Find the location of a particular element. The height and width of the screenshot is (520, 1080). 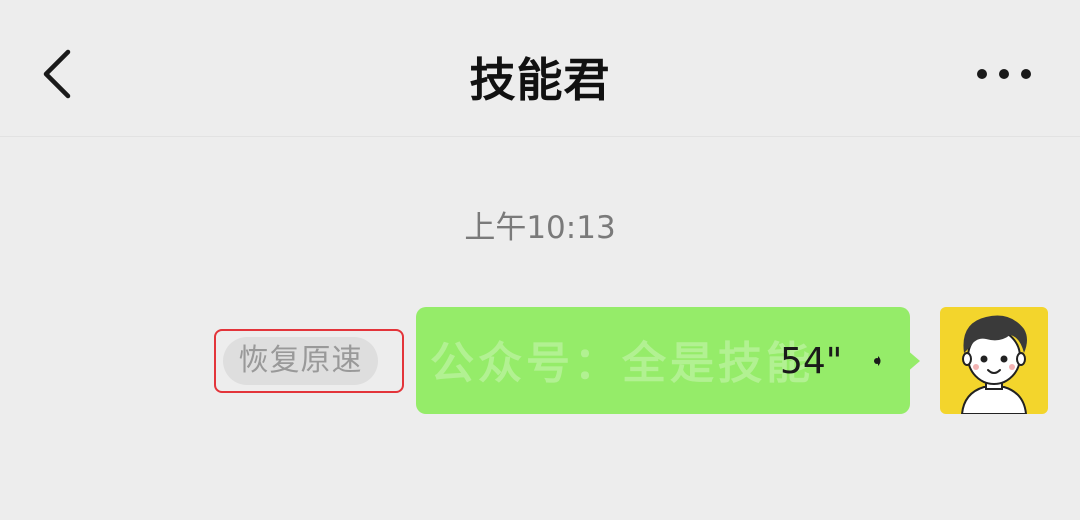

chevron-left-icon is located at coordinates (57, 74).